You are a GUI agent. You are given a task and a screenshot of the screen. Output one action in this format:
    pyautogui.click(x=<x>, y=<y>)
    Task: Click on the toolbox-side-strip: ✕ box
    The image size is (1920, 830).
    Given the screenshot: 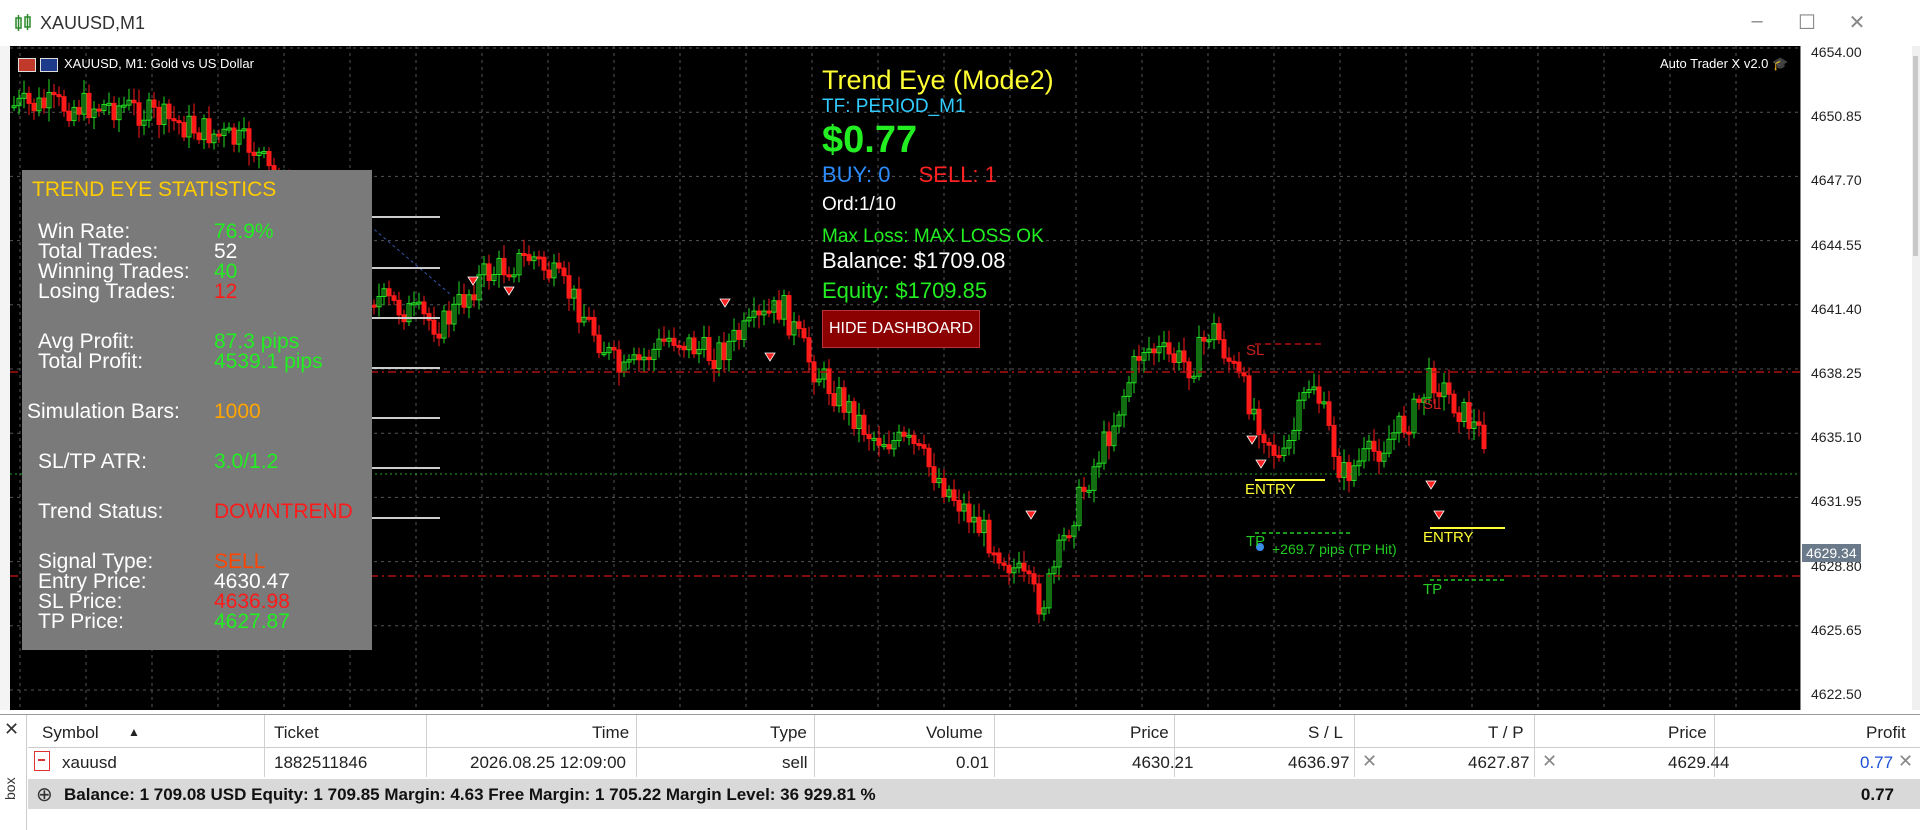 What is the action you would take?
    pyautogui.click(x=13, y=772)
    